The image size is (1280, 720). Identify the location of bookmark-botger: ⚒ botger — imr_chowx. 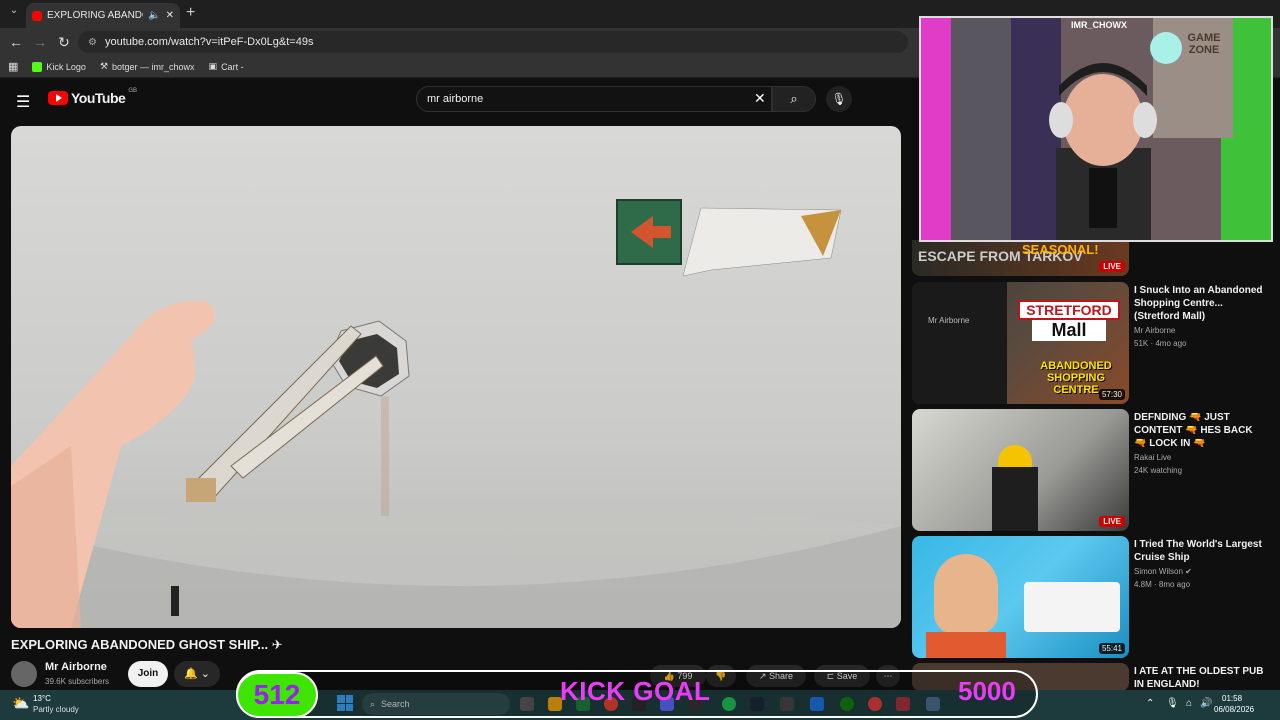
(147, 66).